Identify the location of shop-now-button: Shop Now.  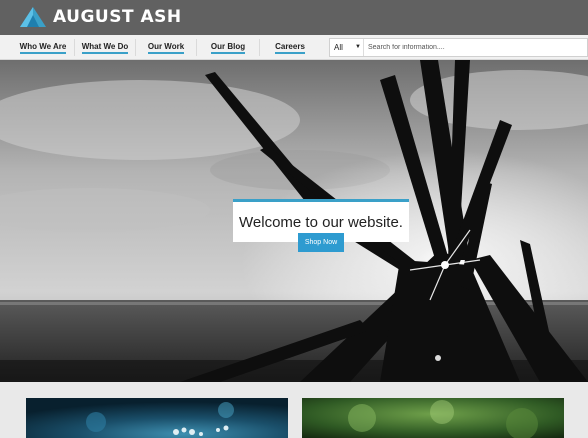
(321, 242).